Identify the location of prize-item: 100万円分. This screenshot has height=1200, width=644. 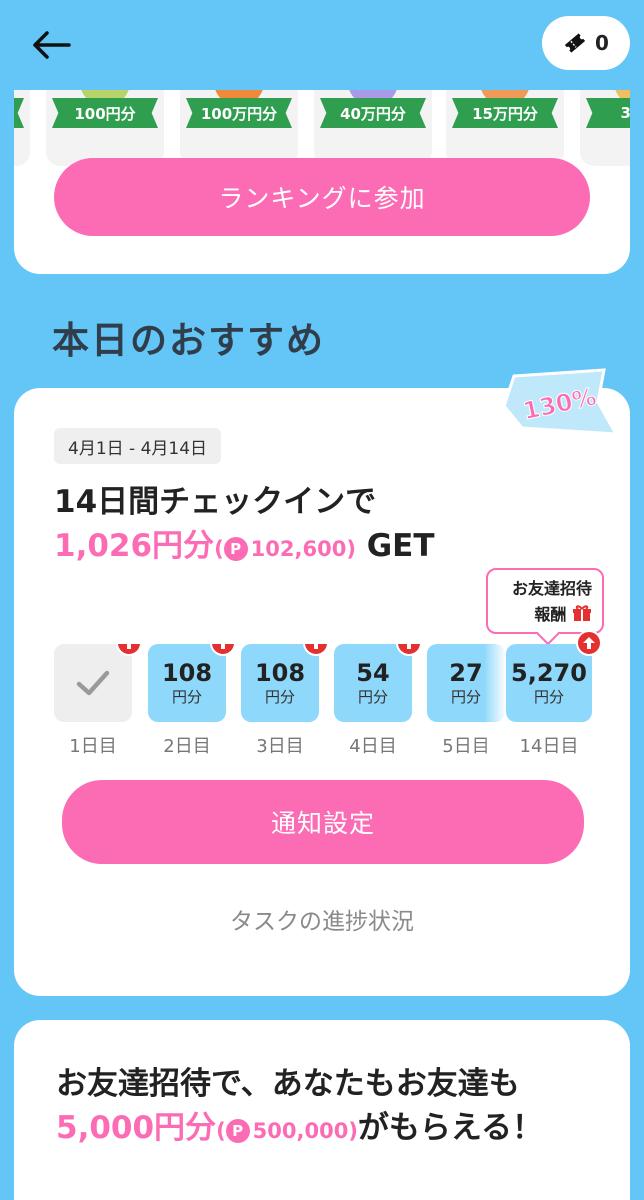
(239, 128).